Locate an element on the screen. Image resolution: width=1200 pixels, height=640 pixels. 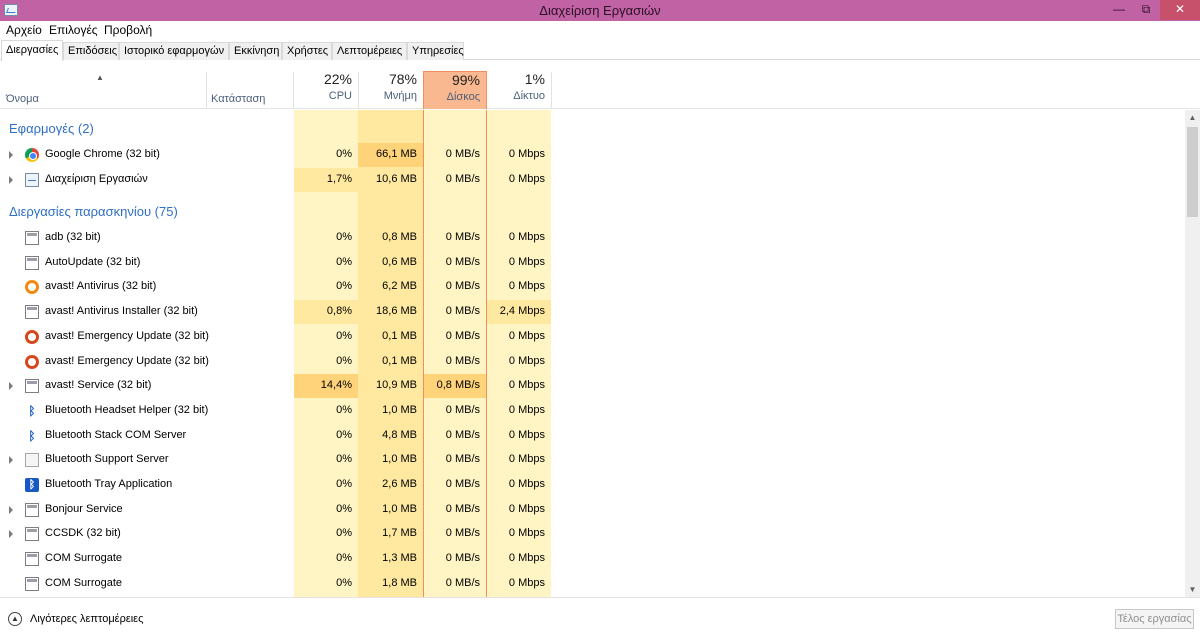
process-row: Bonjour Service 0% 1,0 MB 0 MB/s 0 Mbps is located at coordinates (592, 510).